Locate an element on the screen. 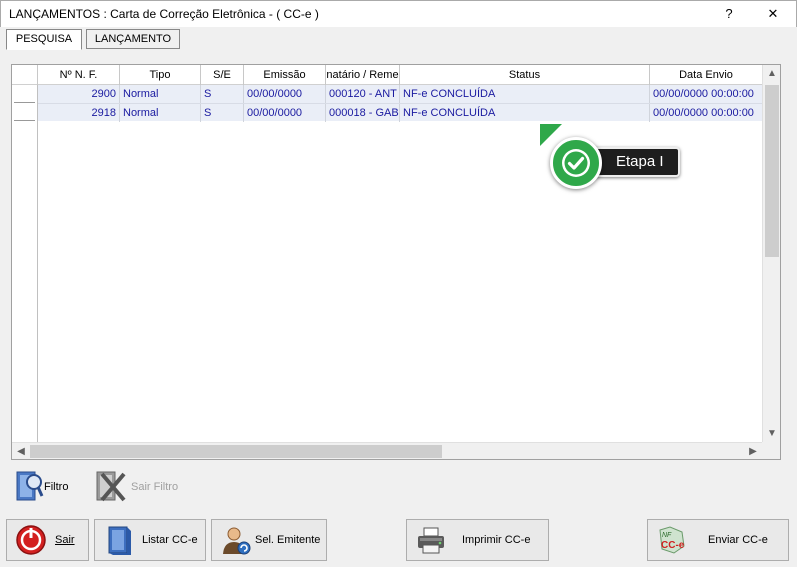 The height and width of the screenshot is (567, 797). column-header-tipo: Tipo is located at coordinates (160, 75).